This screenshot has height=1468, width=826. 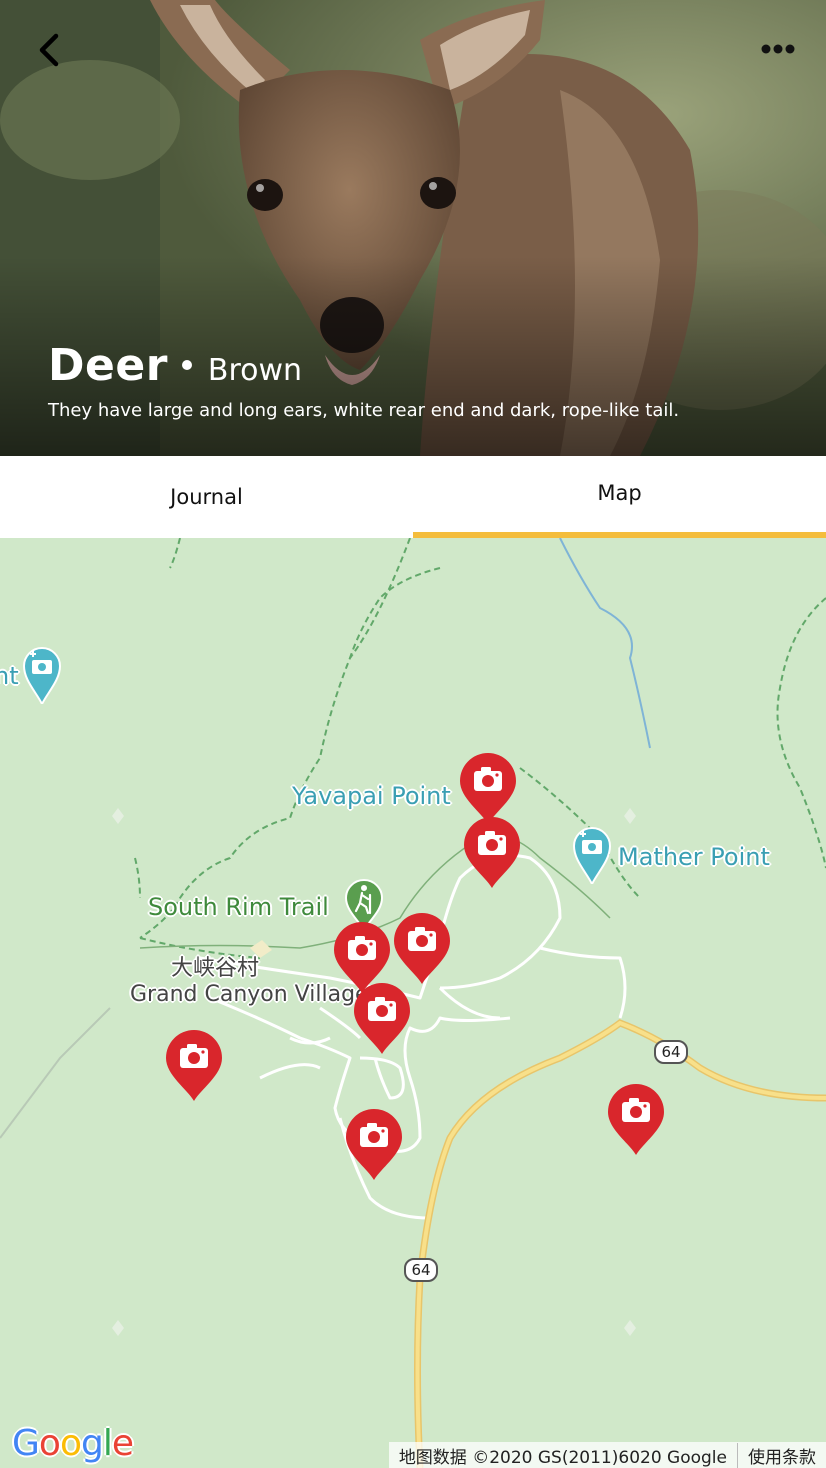 I want to click on tab-journal-label: Journal, so click(x=206, y=497).